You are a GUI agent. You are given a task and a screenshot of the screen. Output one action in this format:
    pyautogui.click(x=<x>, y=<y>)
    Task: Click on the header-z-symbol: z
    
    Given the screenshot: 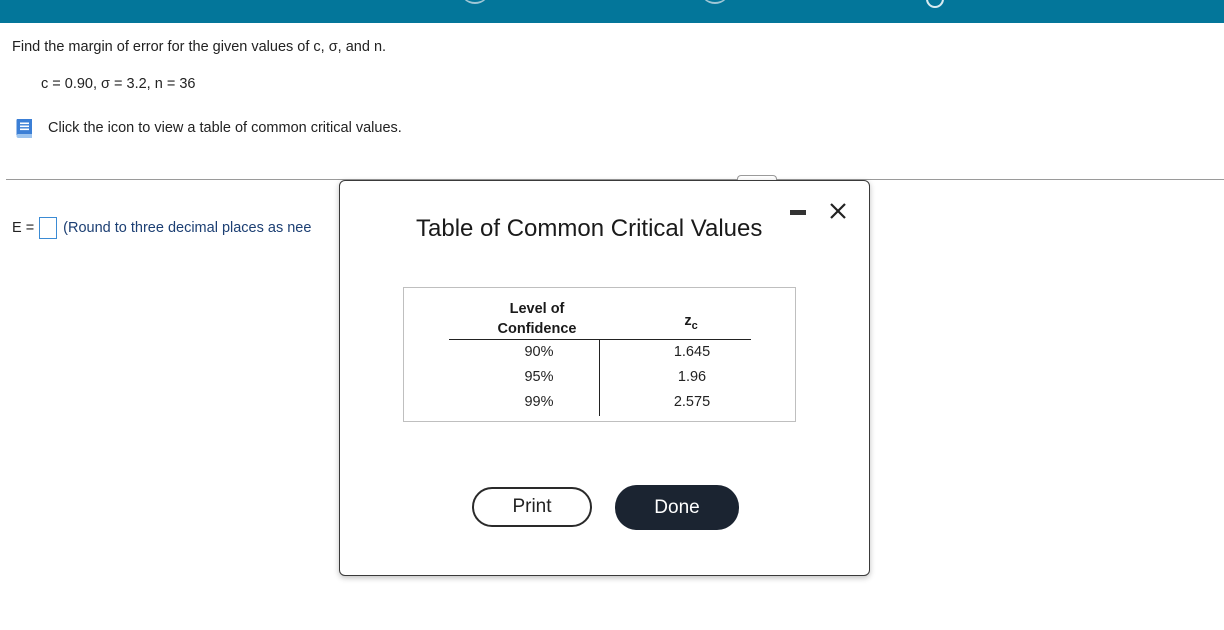 What is the action you would take?
    pyautogui.click(x=688, y=321)
    